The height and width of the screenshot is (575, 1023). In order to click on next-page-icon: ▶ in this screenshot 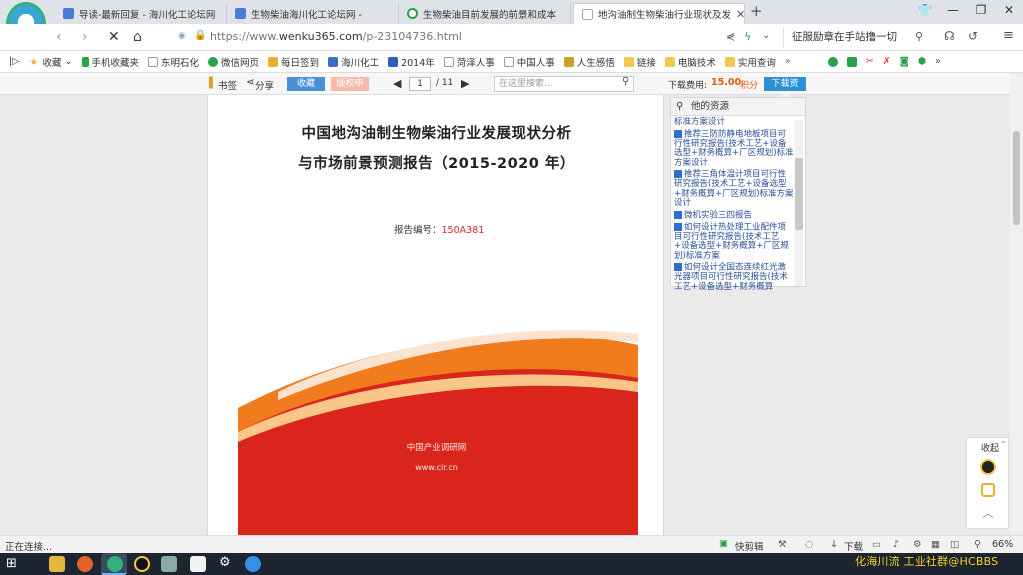, I will do `click(465, 83)`.